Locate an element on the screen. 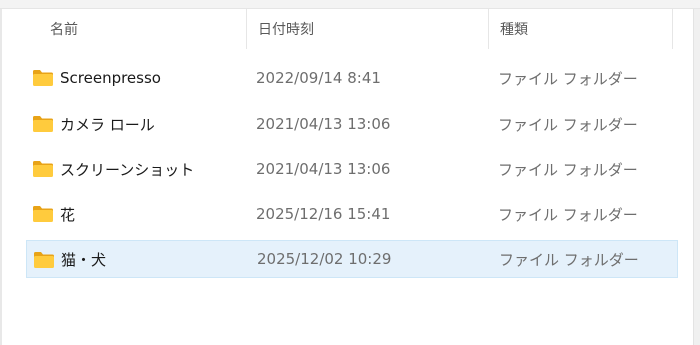 Image resolution: width=700 pixels, height=345 pixels. item-name: Screenpresso is located at coordinates (110, 78).